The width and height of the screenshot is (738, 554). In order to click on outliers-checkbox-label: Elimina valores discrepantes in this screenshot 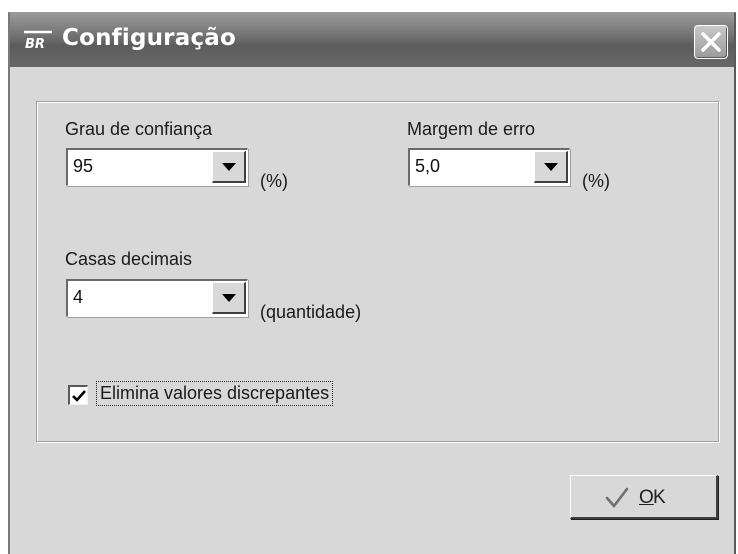, I will do `click(214, 393)`.